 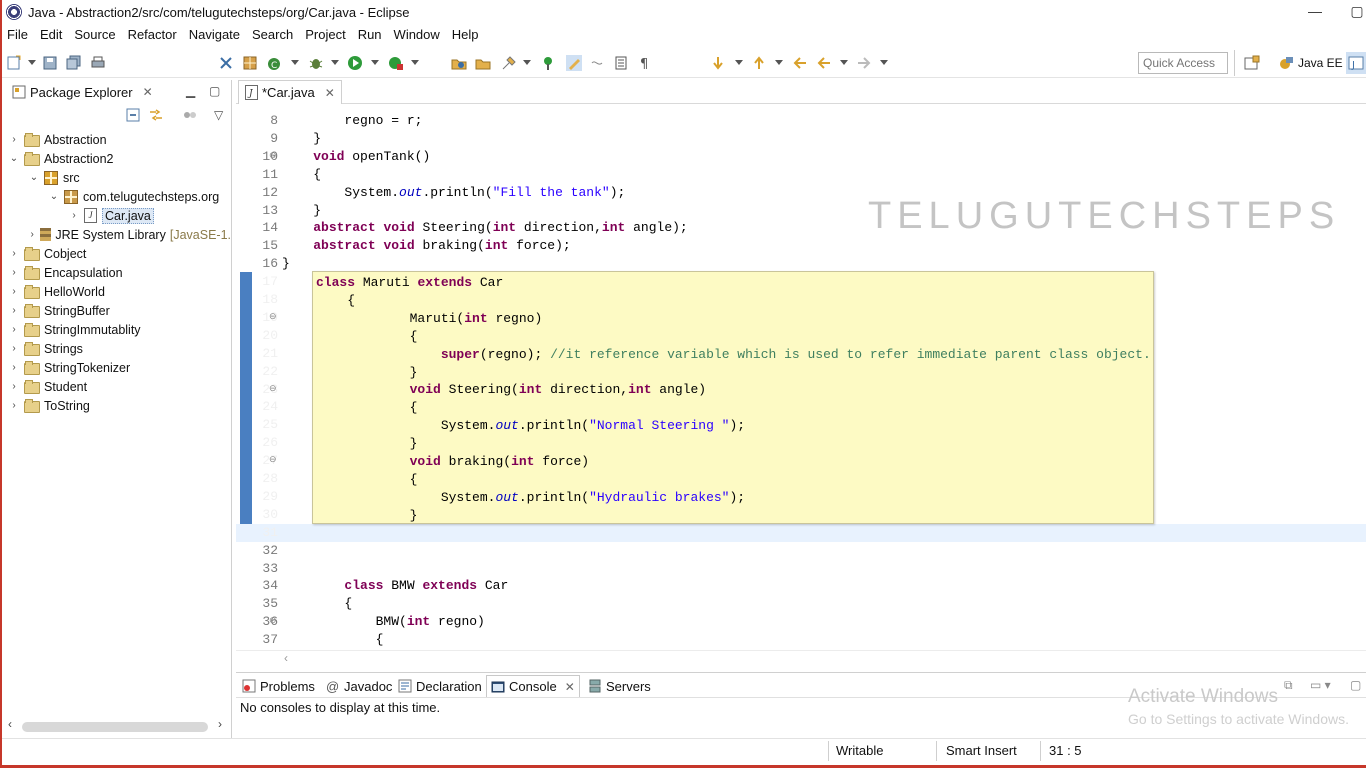 What do you see at coordinates (527, 62) in the screenshot?
I see `search-dropdown` at bounding box center [527, 62].